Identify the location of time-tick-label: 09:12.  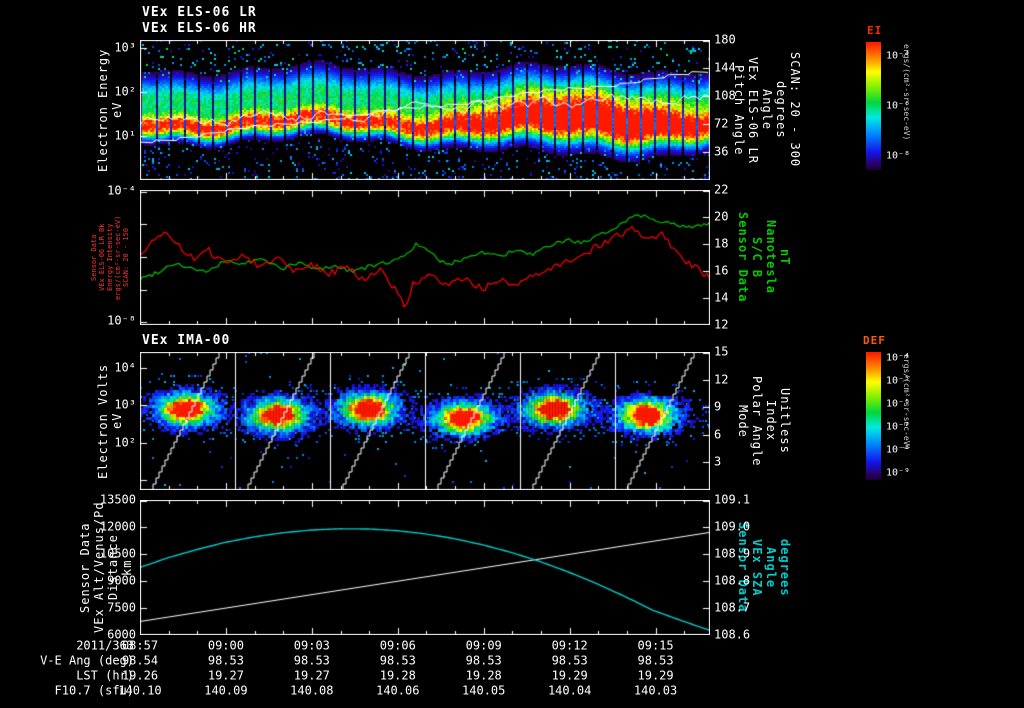
(569, 645).